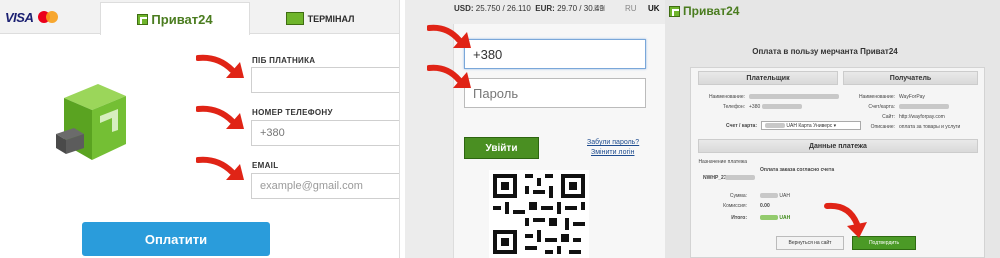 The height and width of the screenshot is (258, 1000). What do you see at coordinates (888, 117) in the screenshot?
I see `receiver-site-label: Сайт:` at bounding box center [888, 117].